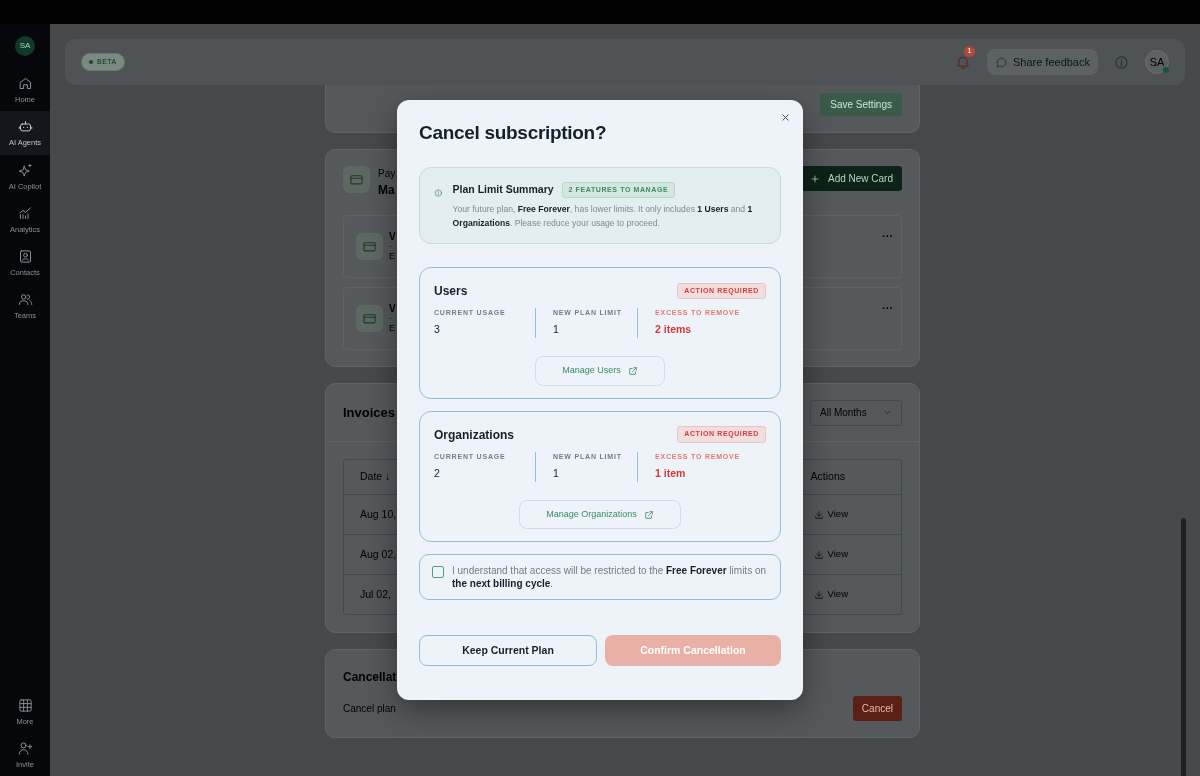 Image resolution: width=1200 pixels, height=776 pixels. Describe the element at coordinates (610, 577) in the screenshot. I see `acknowledge-text: I understand that access will be restricted to the Free Forever limits on the next billing cycle.` at that location.